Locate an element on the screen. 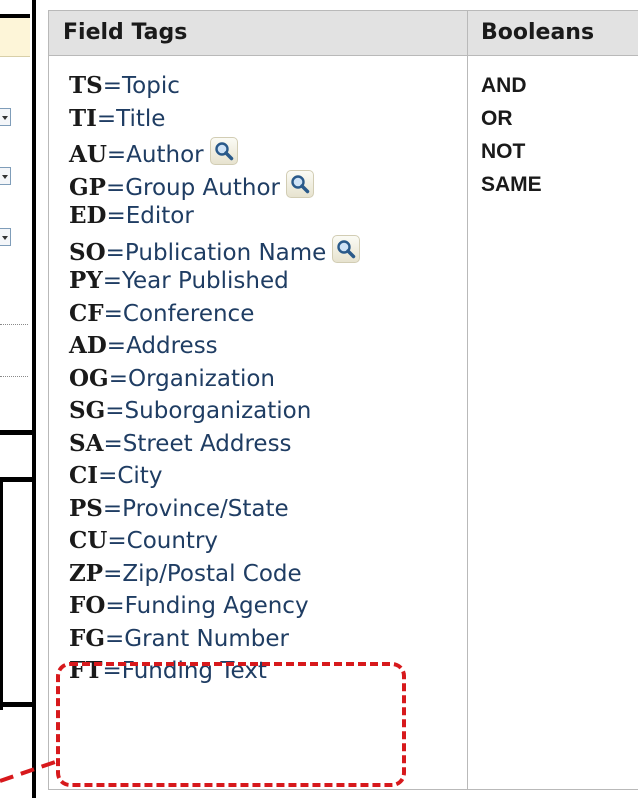 This screenshot has width=638, height=798. field-tag-code: CI is located at coordinates (84, 475).